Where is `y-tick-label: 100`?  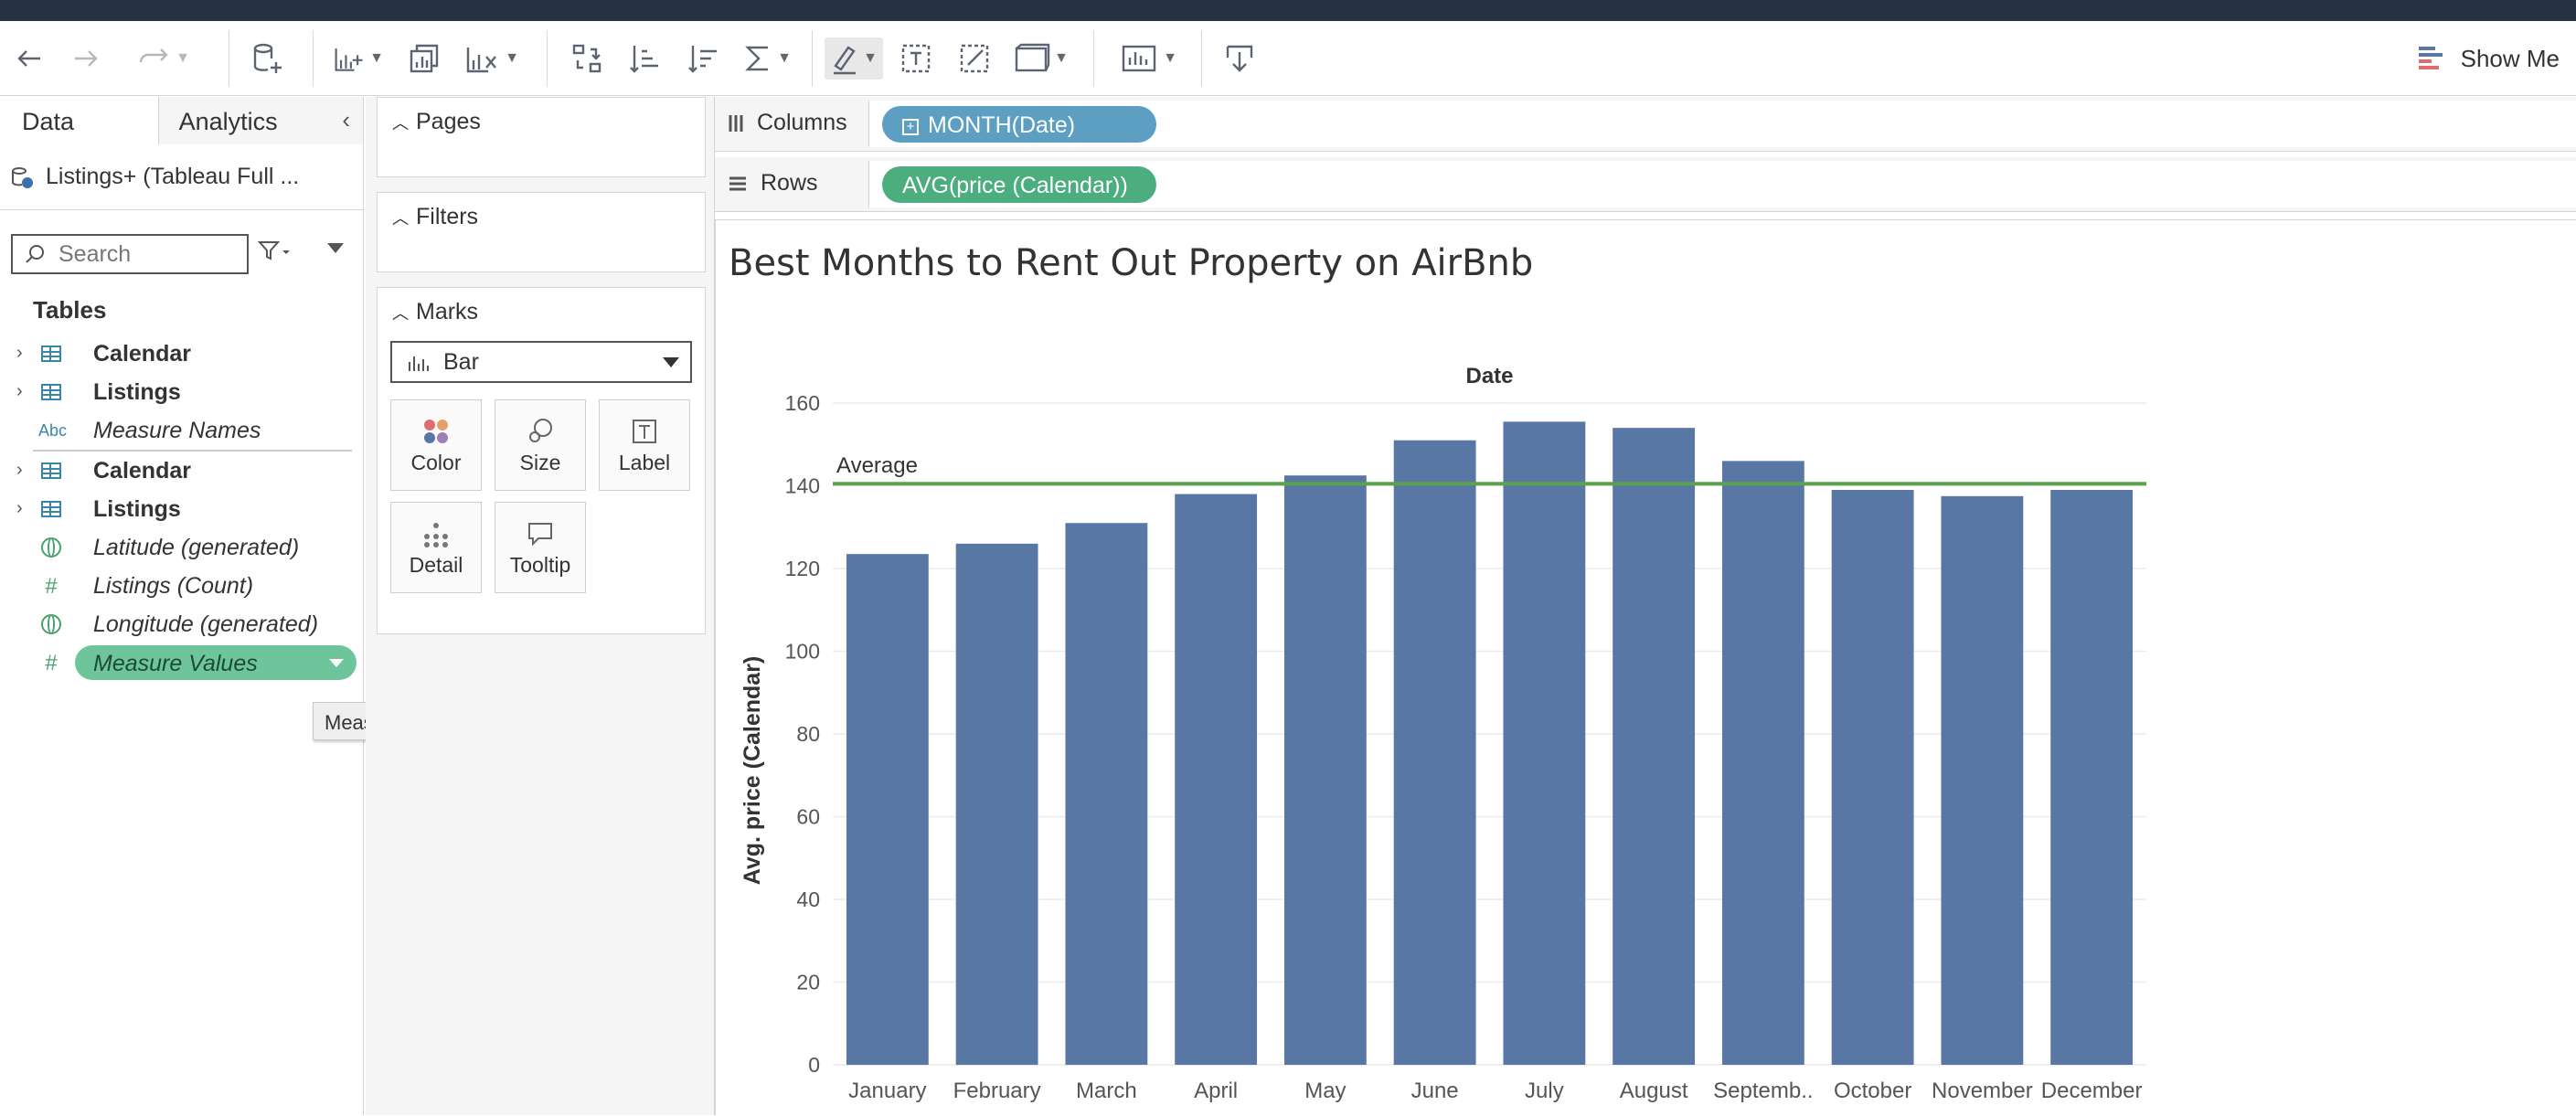
y-tick-label: 100 is located at coordinates (802, 652).